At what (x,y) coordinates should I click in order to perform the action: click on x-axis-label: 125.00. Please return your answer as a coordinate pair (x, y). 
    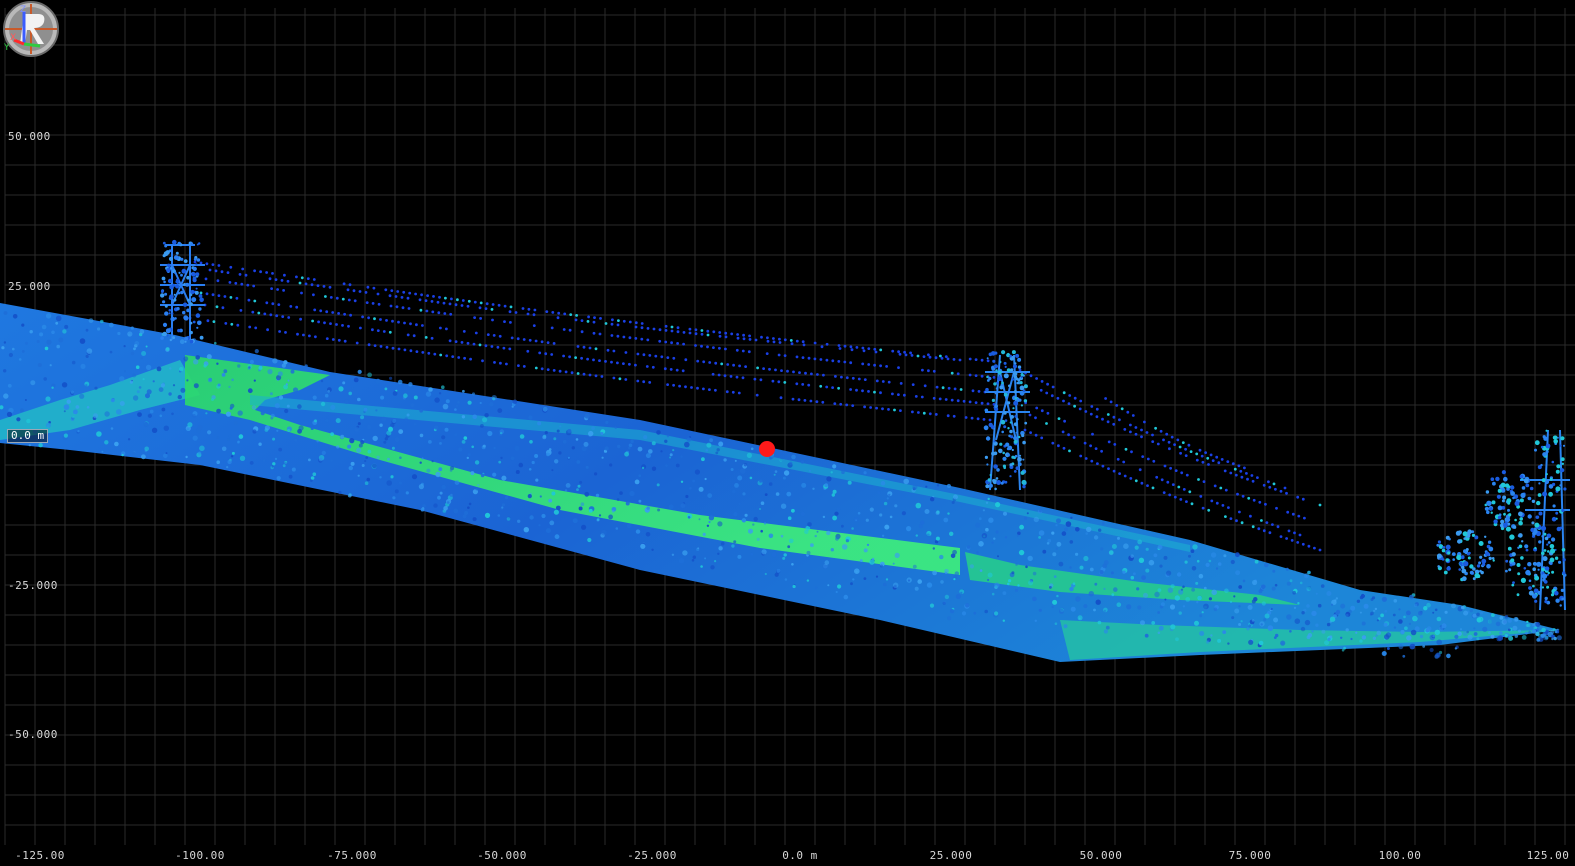
    Looking at the image, I should click on (1548, 855).